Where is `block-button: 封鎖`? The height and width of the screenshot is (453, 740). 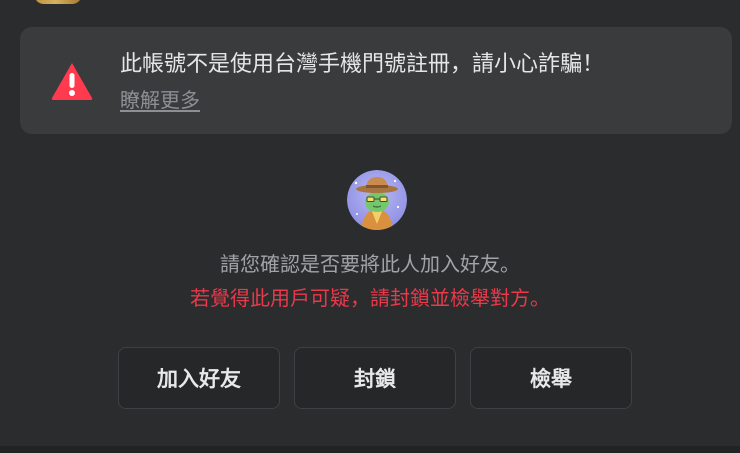
block-button: 封鎖 is located at coordinates (375, 378).